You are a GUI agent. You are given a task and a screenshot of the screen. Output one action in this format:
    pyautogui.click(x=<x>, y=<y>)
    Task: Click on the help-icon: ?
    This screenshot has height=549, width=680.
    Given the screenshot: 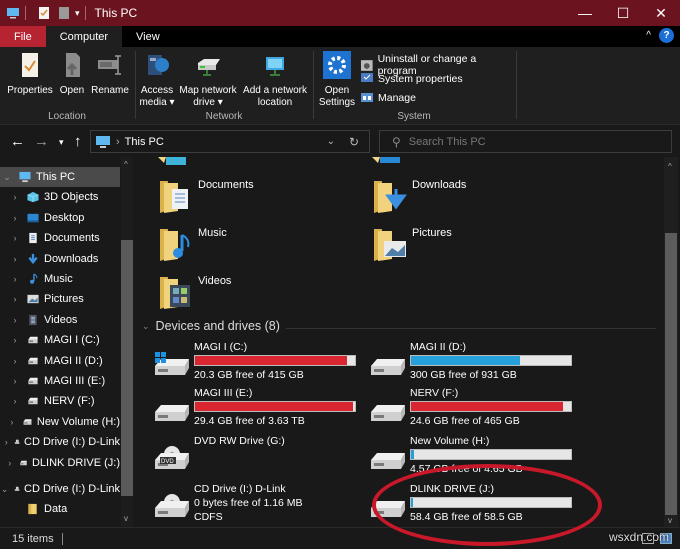 What is the action you would take?
    pyautogui.click(x=666, y=35)
    